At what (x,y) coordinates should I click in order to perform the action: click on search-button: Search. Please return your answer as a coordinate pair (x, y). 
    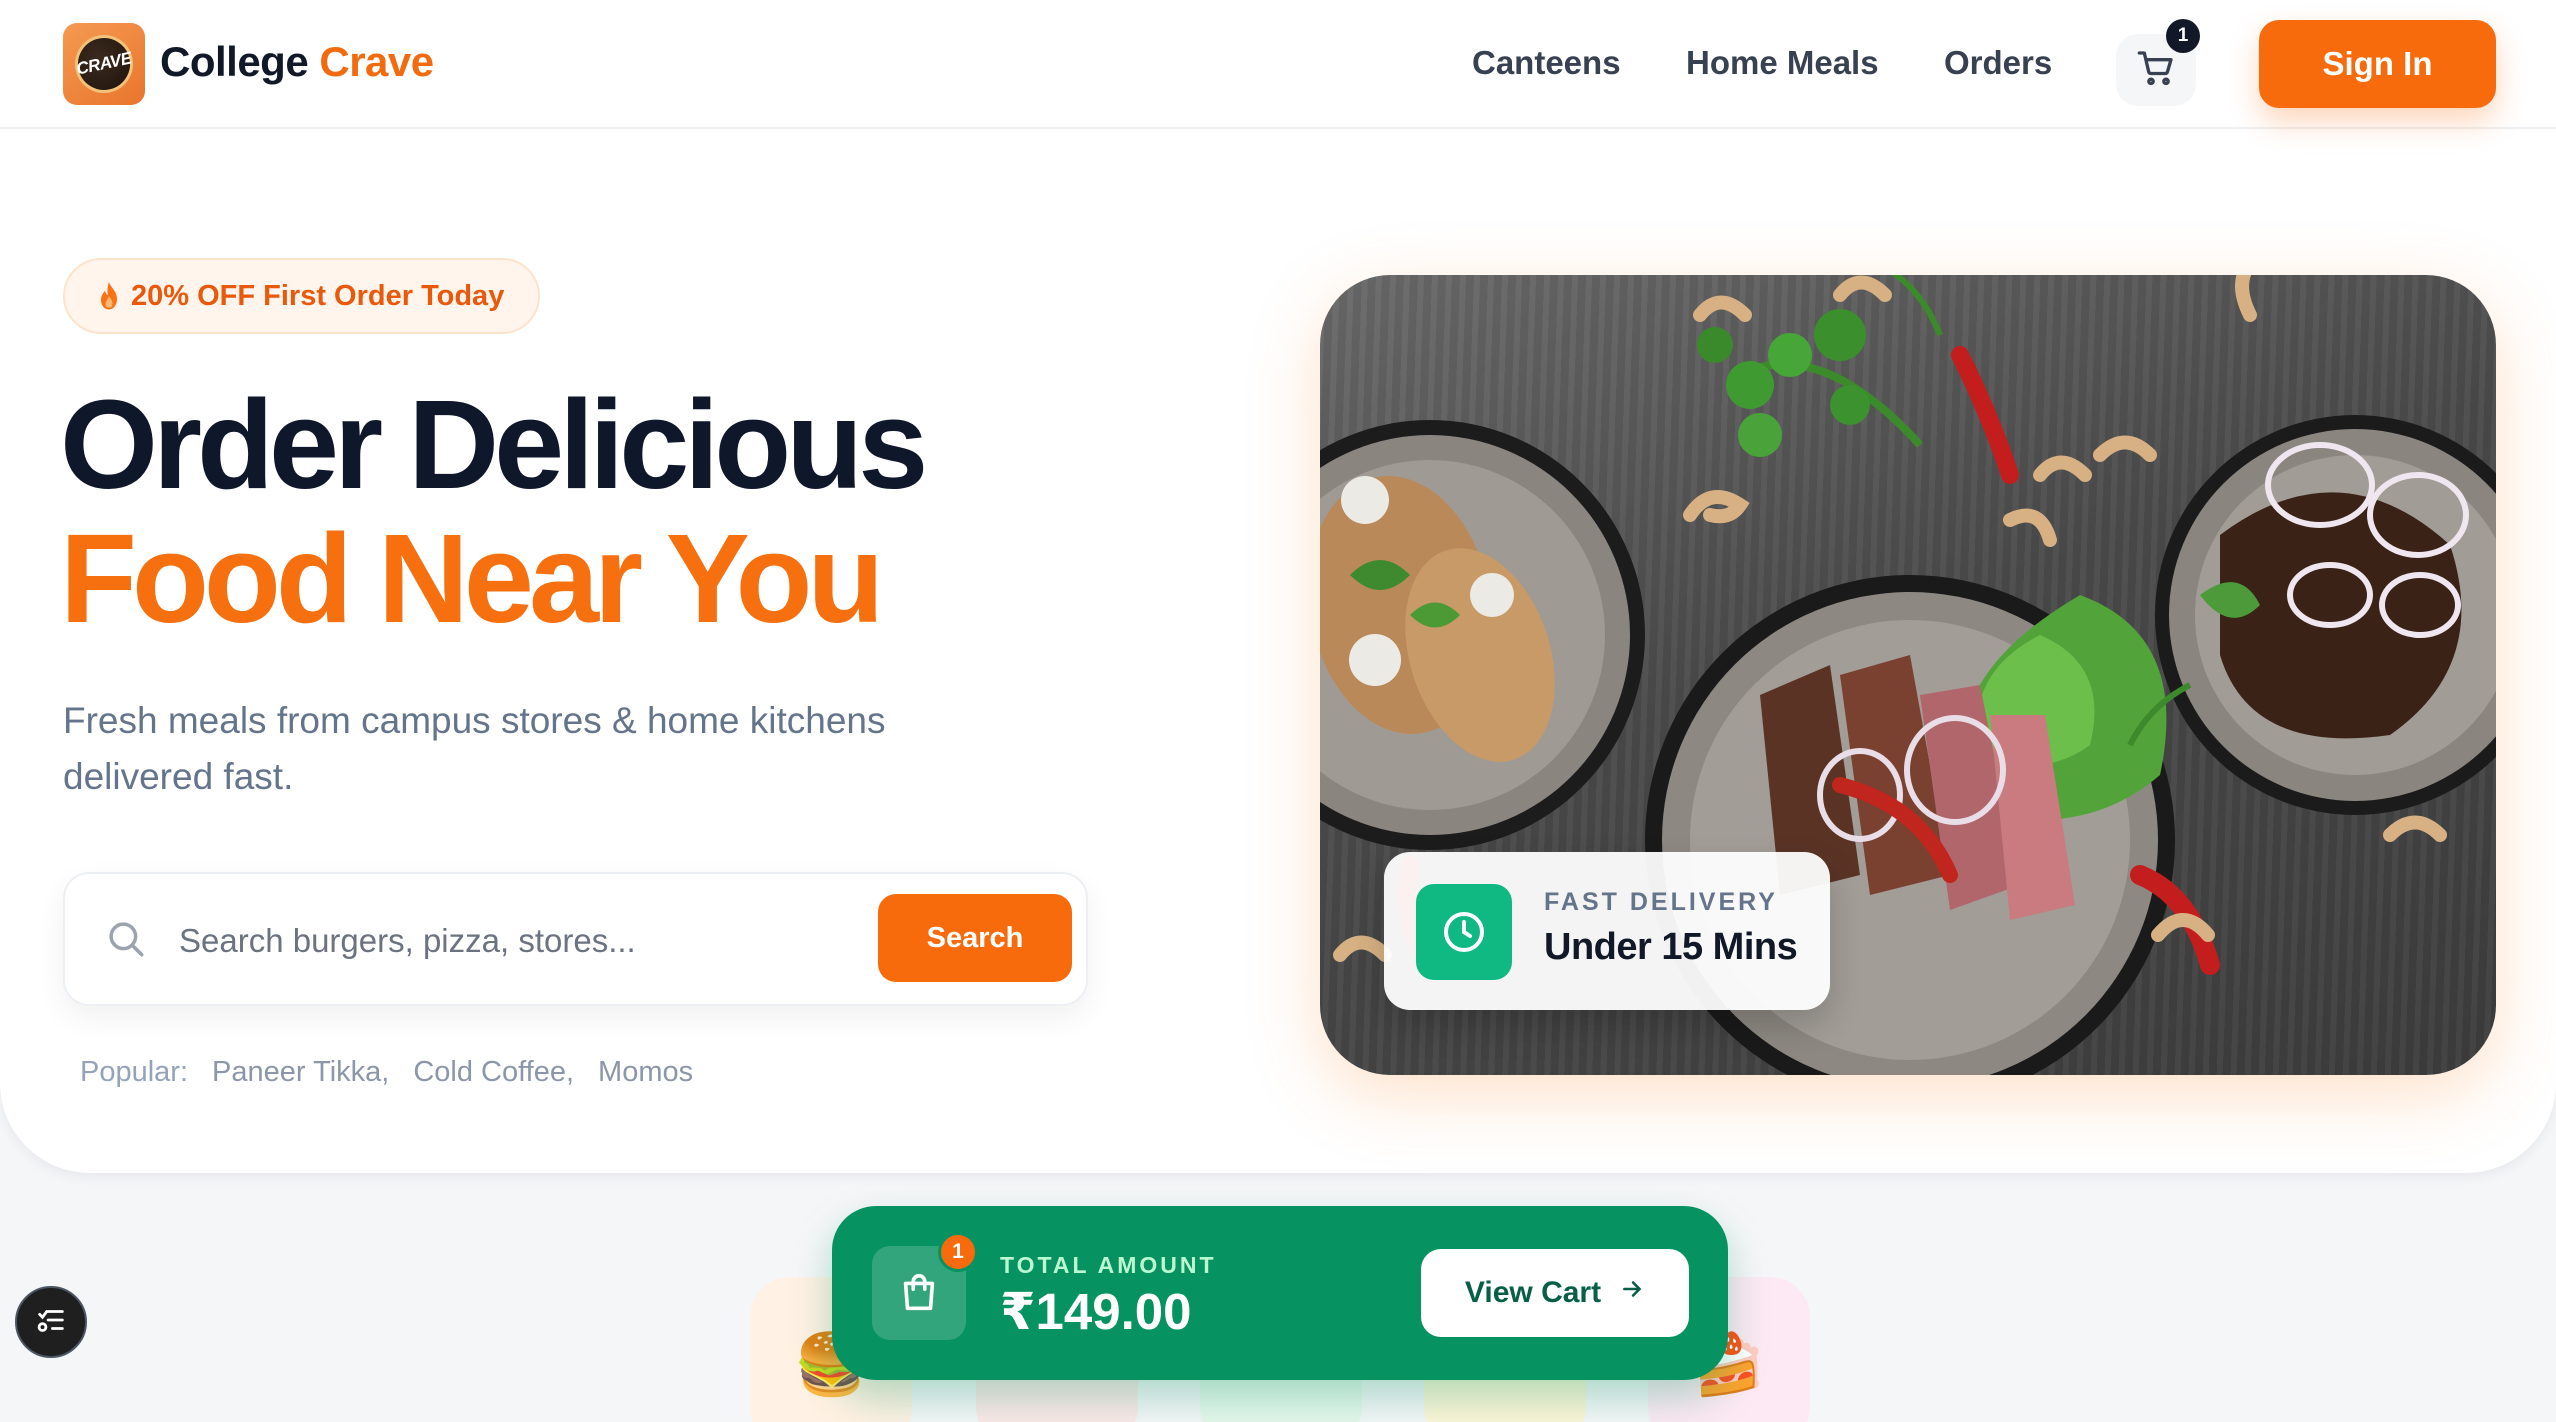
    Looking at the image, I should click on (975, 938).